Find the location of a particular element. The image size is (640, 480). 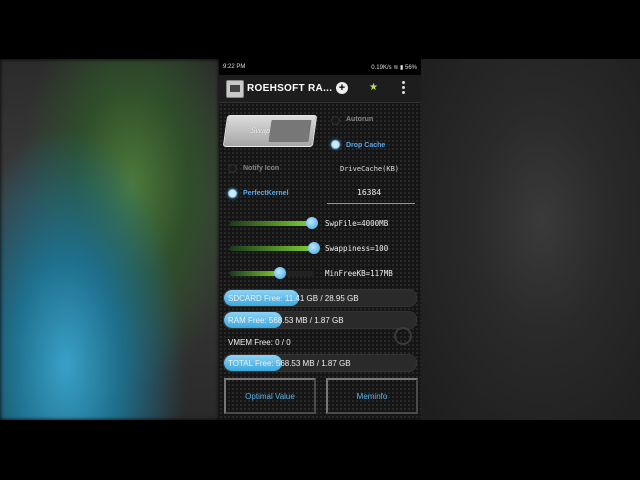

drive-cache-input: 16384 is located at coordinates (371, 194).